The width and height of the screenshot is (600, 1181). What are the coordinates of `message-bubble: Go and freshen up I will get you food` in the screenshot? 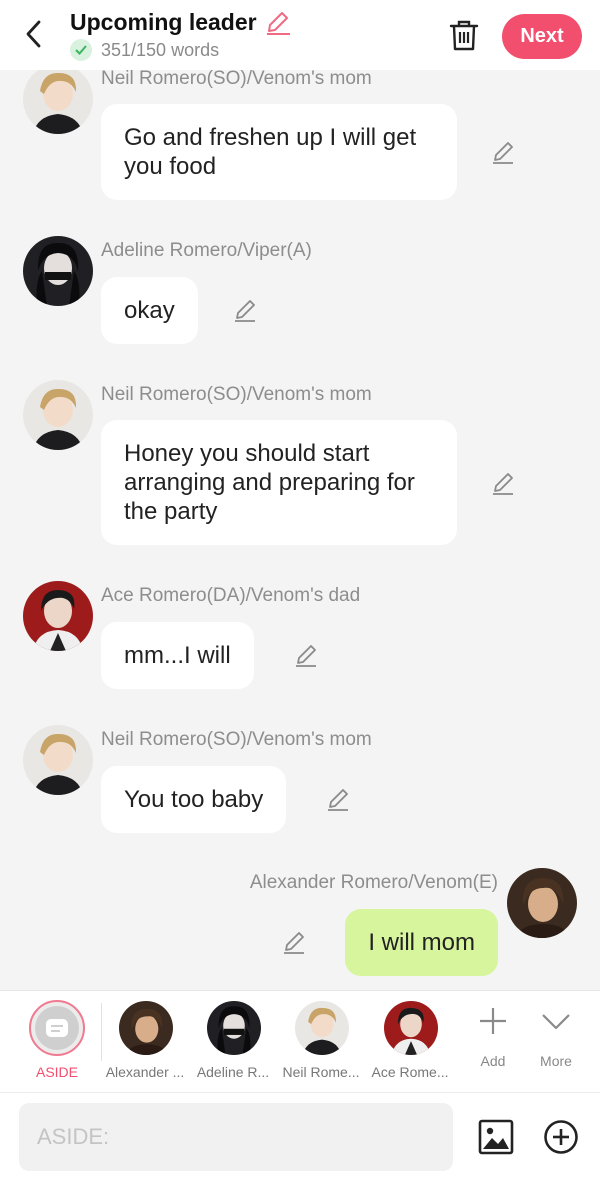 It's located at (279, 152).